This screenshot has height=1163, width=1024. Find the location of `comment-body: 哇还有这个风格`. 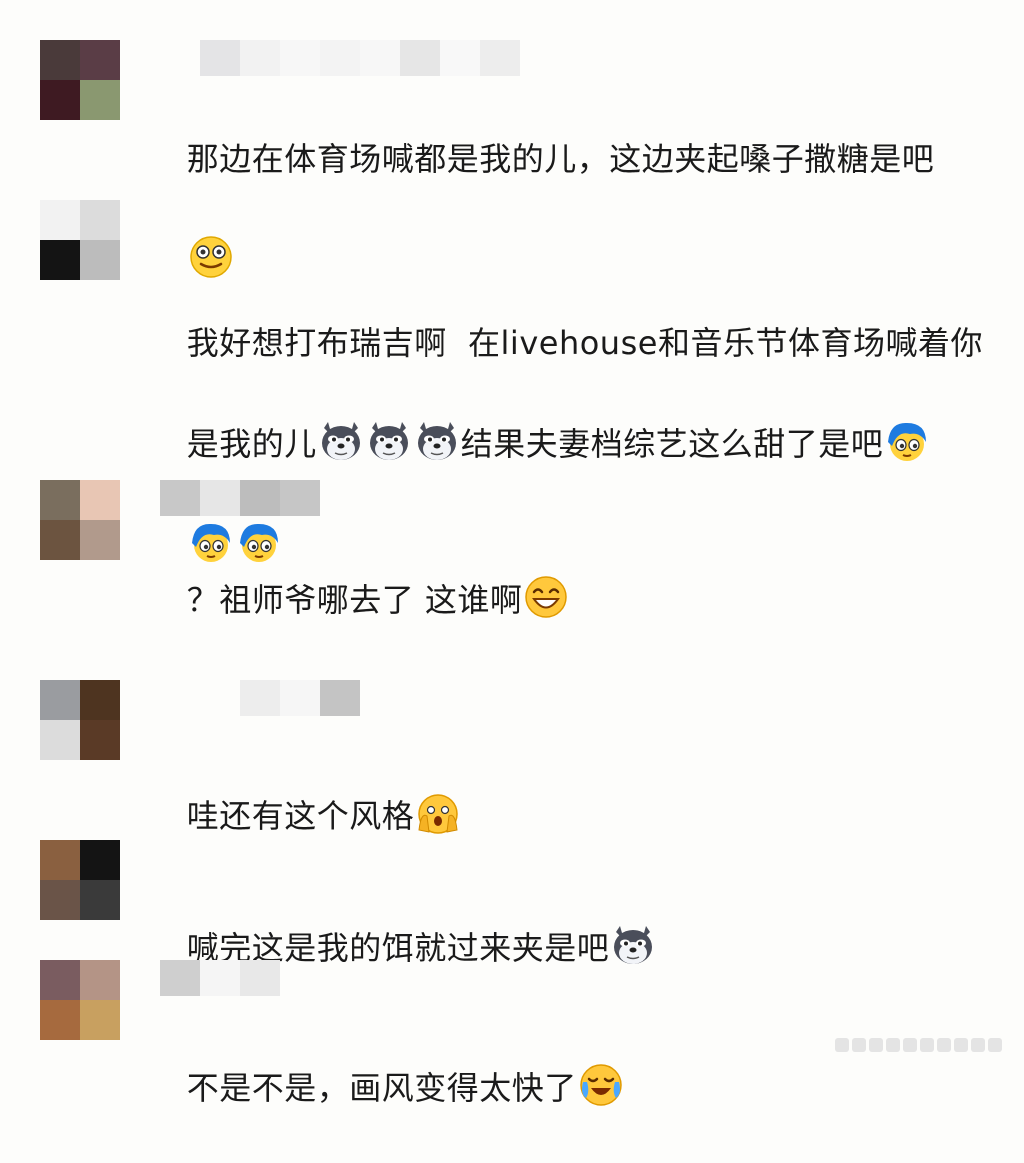

comment-body: 哇还有这个风格 is located at coordinates (300, 816).